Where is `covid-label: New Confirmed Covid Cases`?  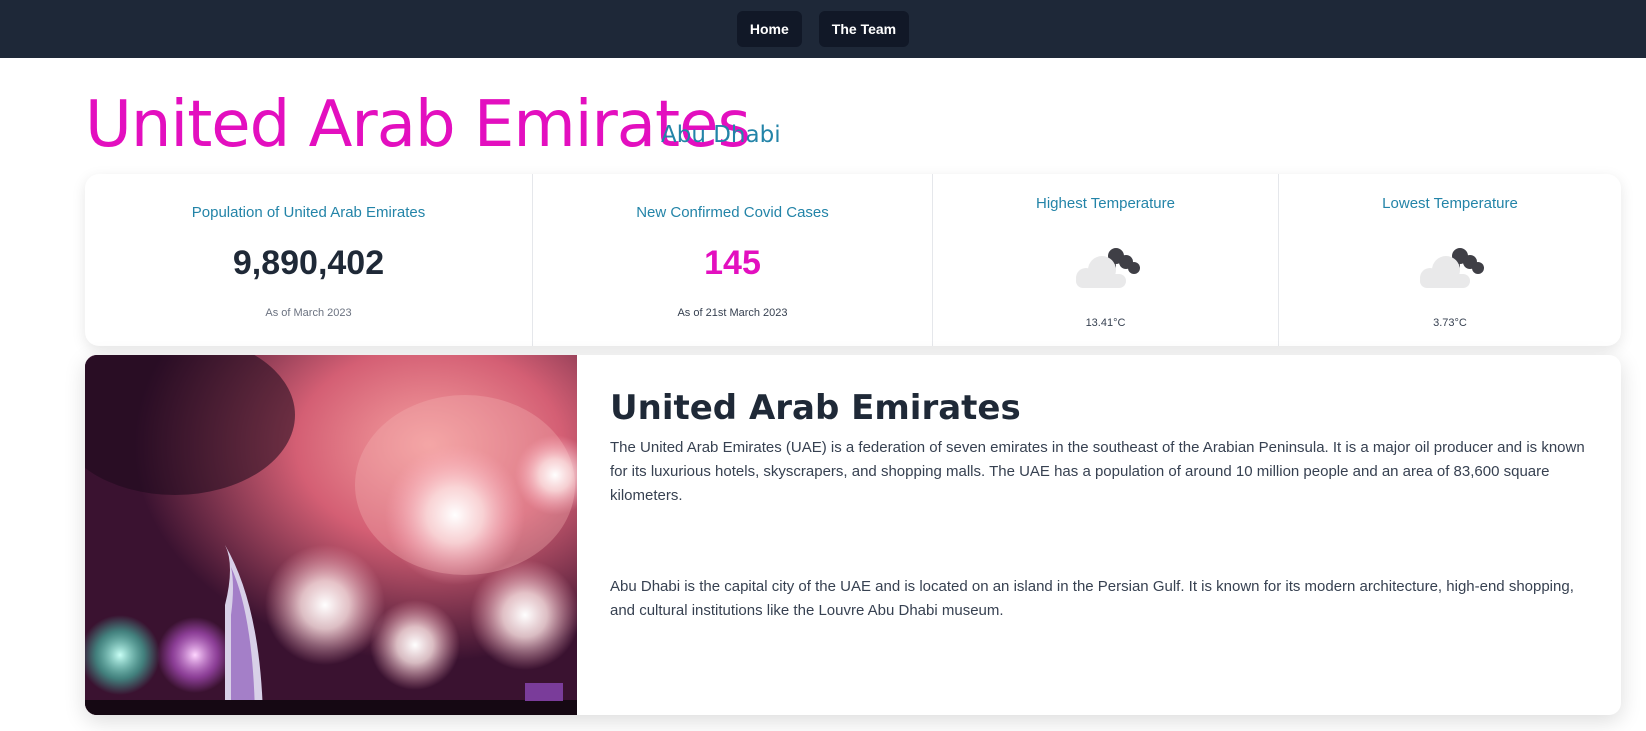
covid-label: New Confirmed Covid Cases is located at coordinates (732, 212).